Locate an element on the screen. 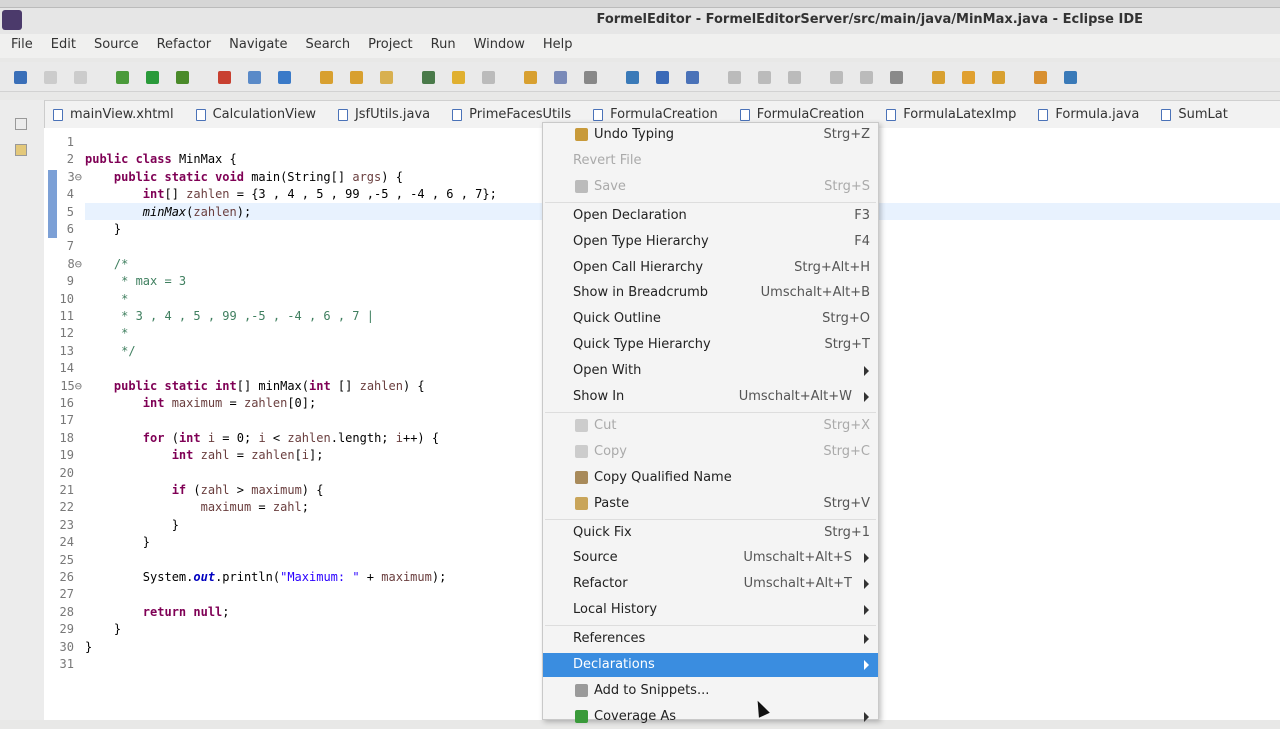  code-line: } is located at coordinates (132, 525).